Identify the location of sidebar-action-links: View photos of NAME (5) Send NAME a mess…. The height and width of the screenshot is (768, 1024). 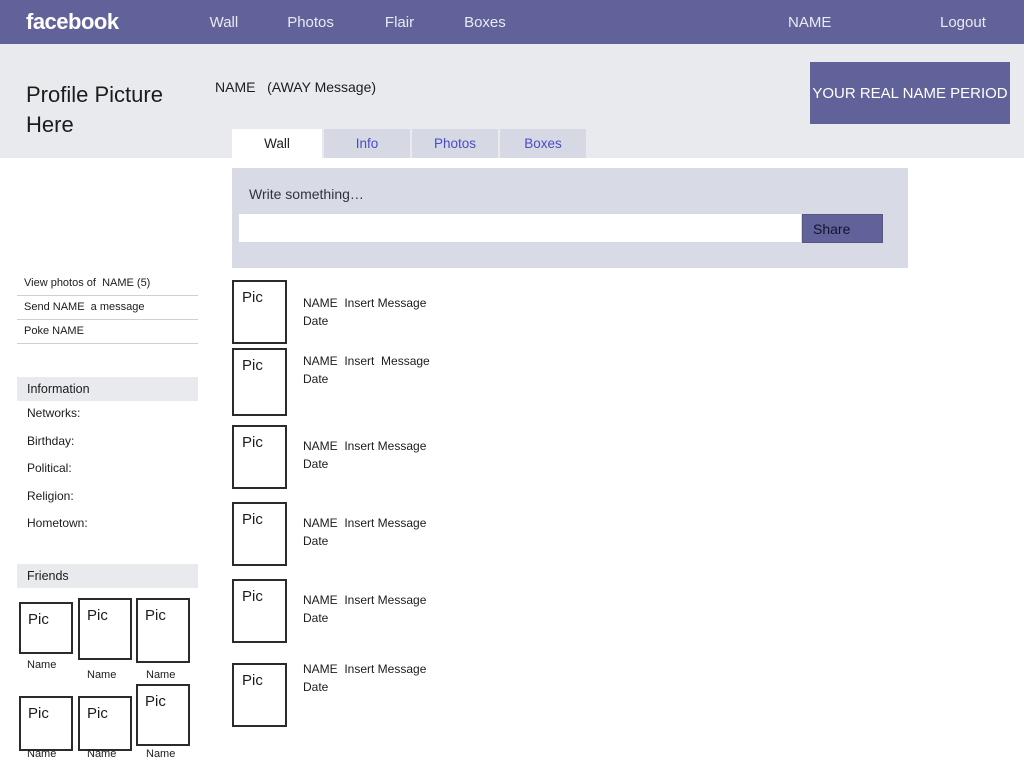
(107, 308).